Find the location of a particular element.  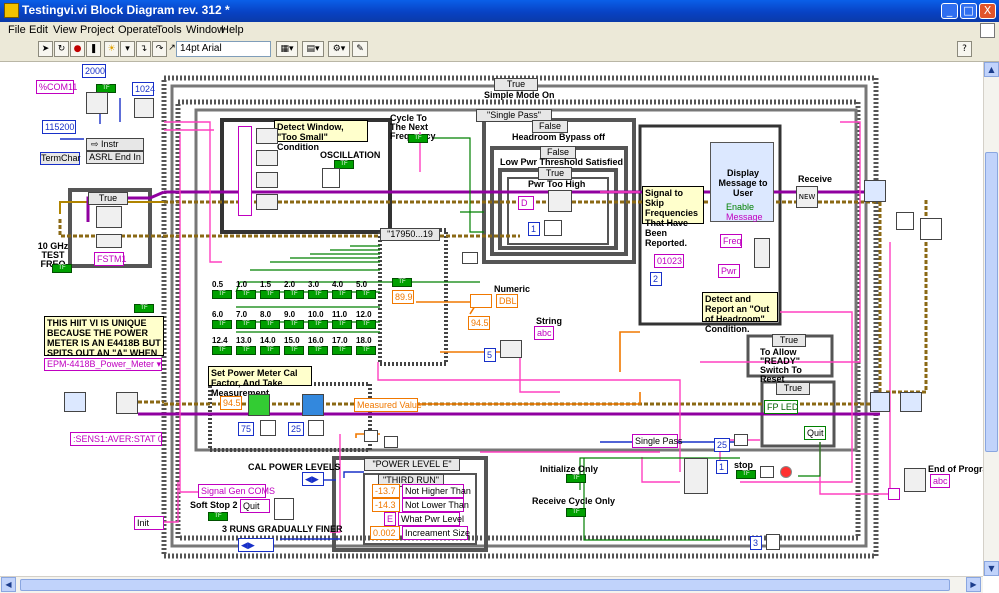

sens-aver-stat-string: :SENS1:AVER:STAT 0 is located at coordinates (116, 439).